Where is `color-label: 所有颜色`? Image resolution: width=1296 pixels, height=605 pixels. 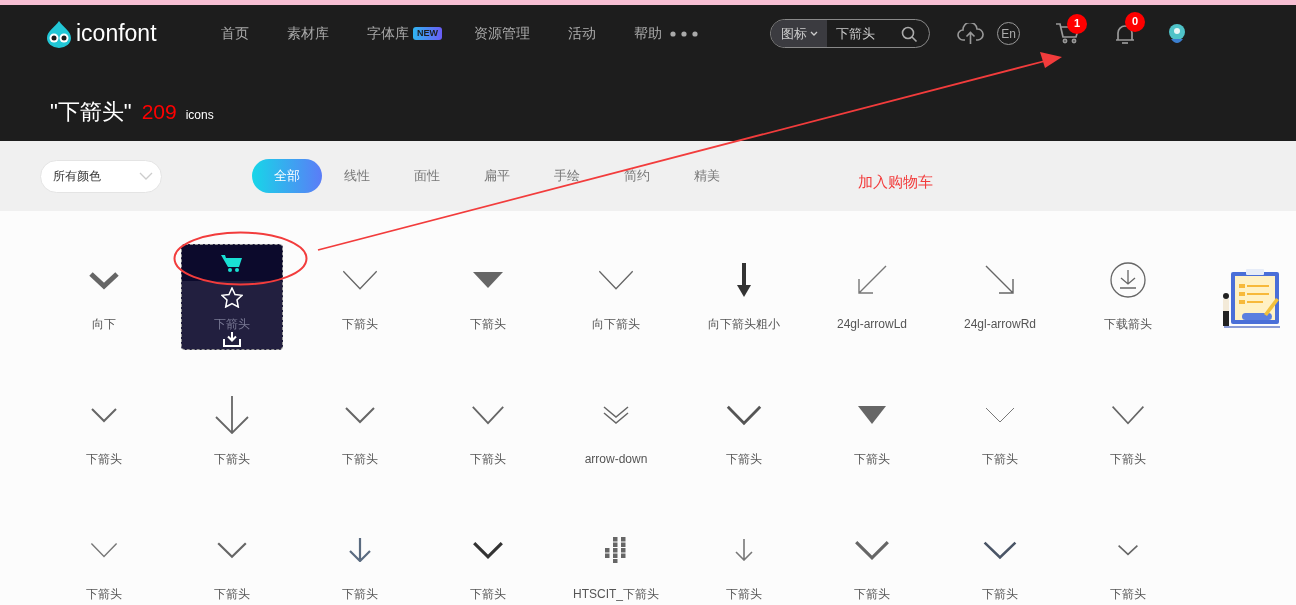
color-label: 所有颜色 is located at coordinates (77, 176).